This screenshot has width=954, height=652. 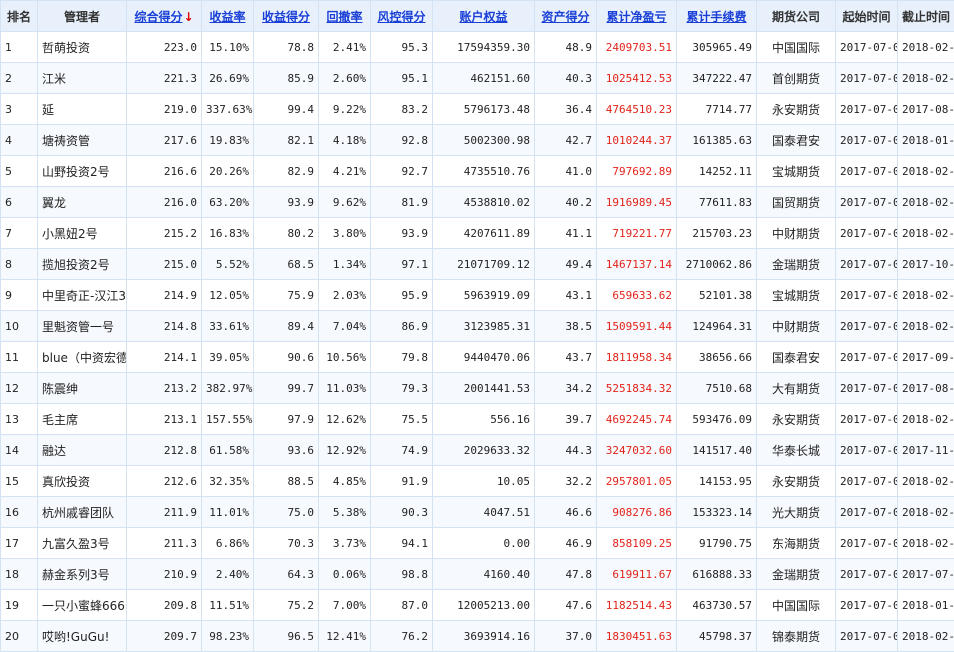 What do you see at coordinates (926, 605) in the screenshot?
I see `end-date: 2018-01-11` at bounding box center [926, 605].